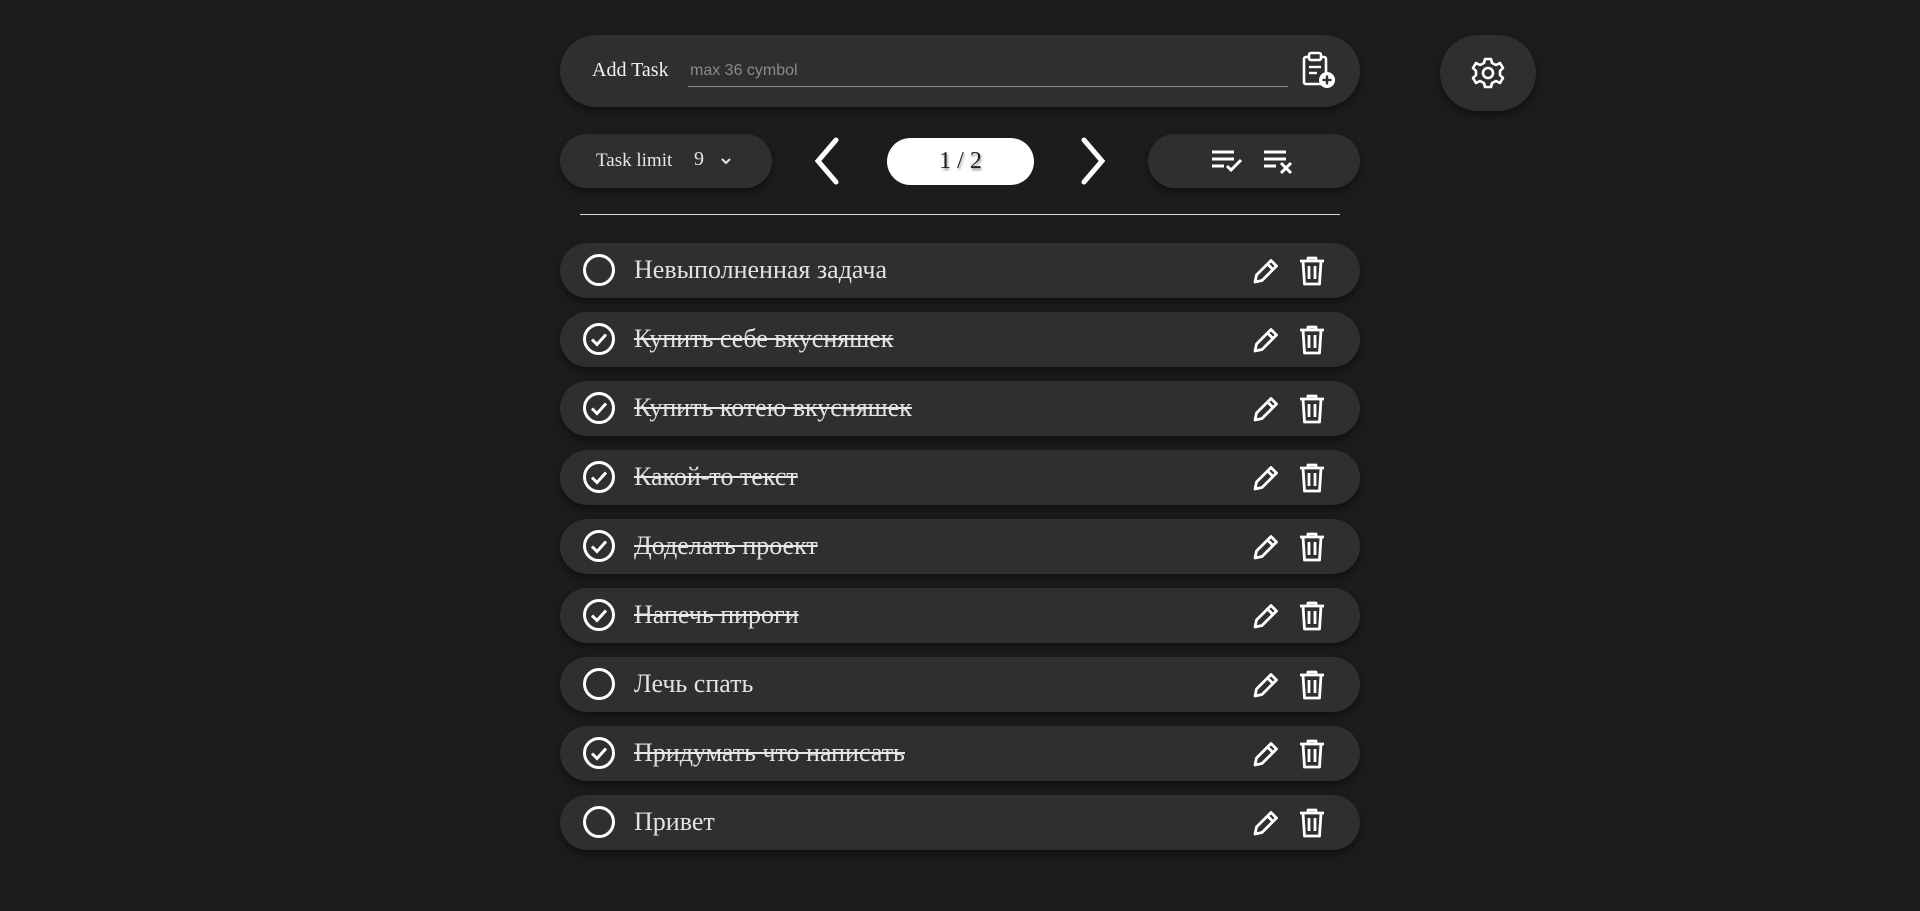 The height and width of the screenshot is (911, 1920). Describe the element at coordinates (960, 161) in the screenshot. I see `page-indicator: 1 / 2` at that location.